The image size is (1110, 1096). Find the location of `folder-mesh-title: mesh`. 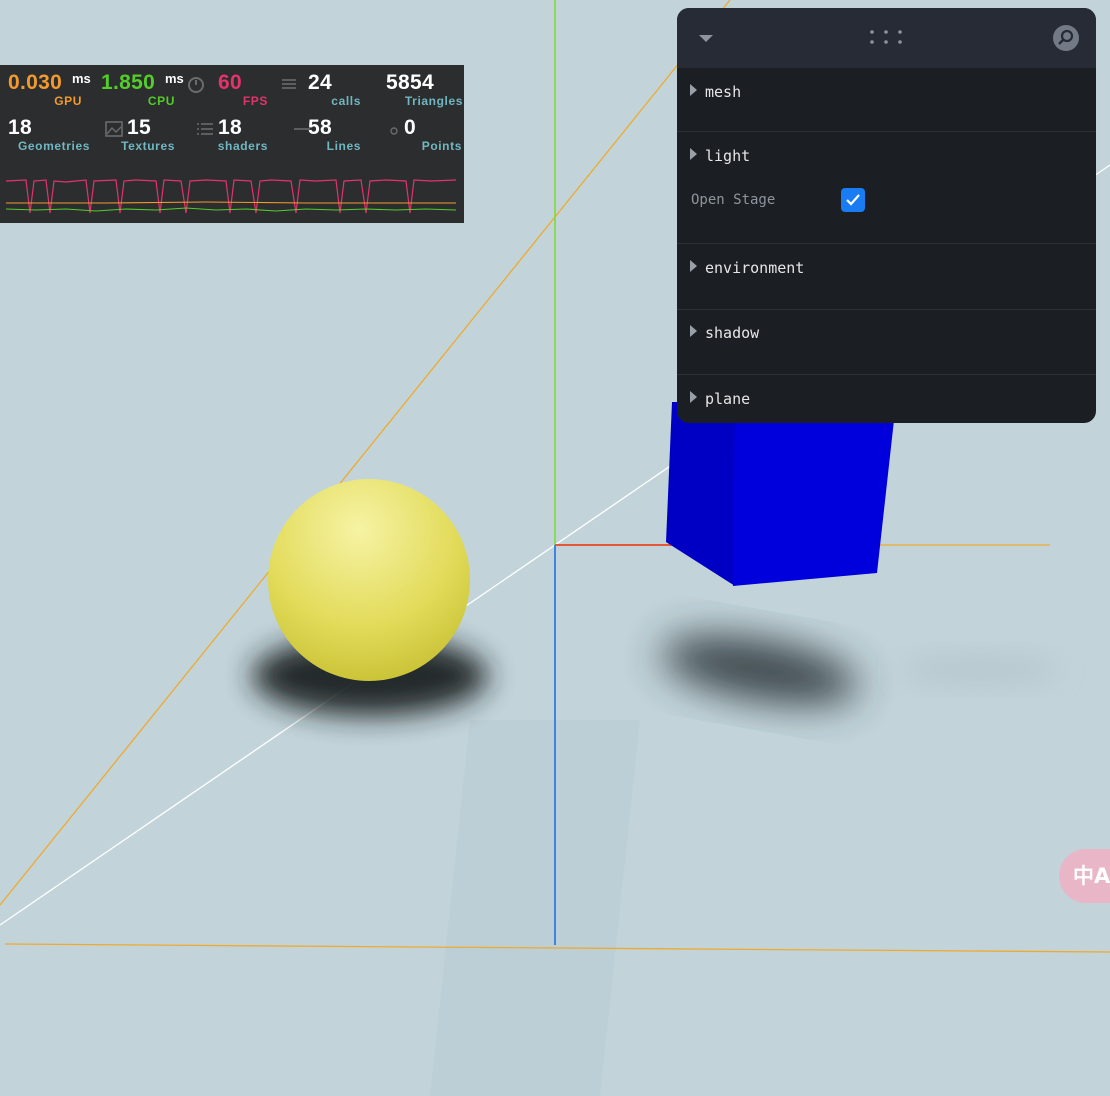

folder-mesh-title: mesh is located at coordinates (715, 93).